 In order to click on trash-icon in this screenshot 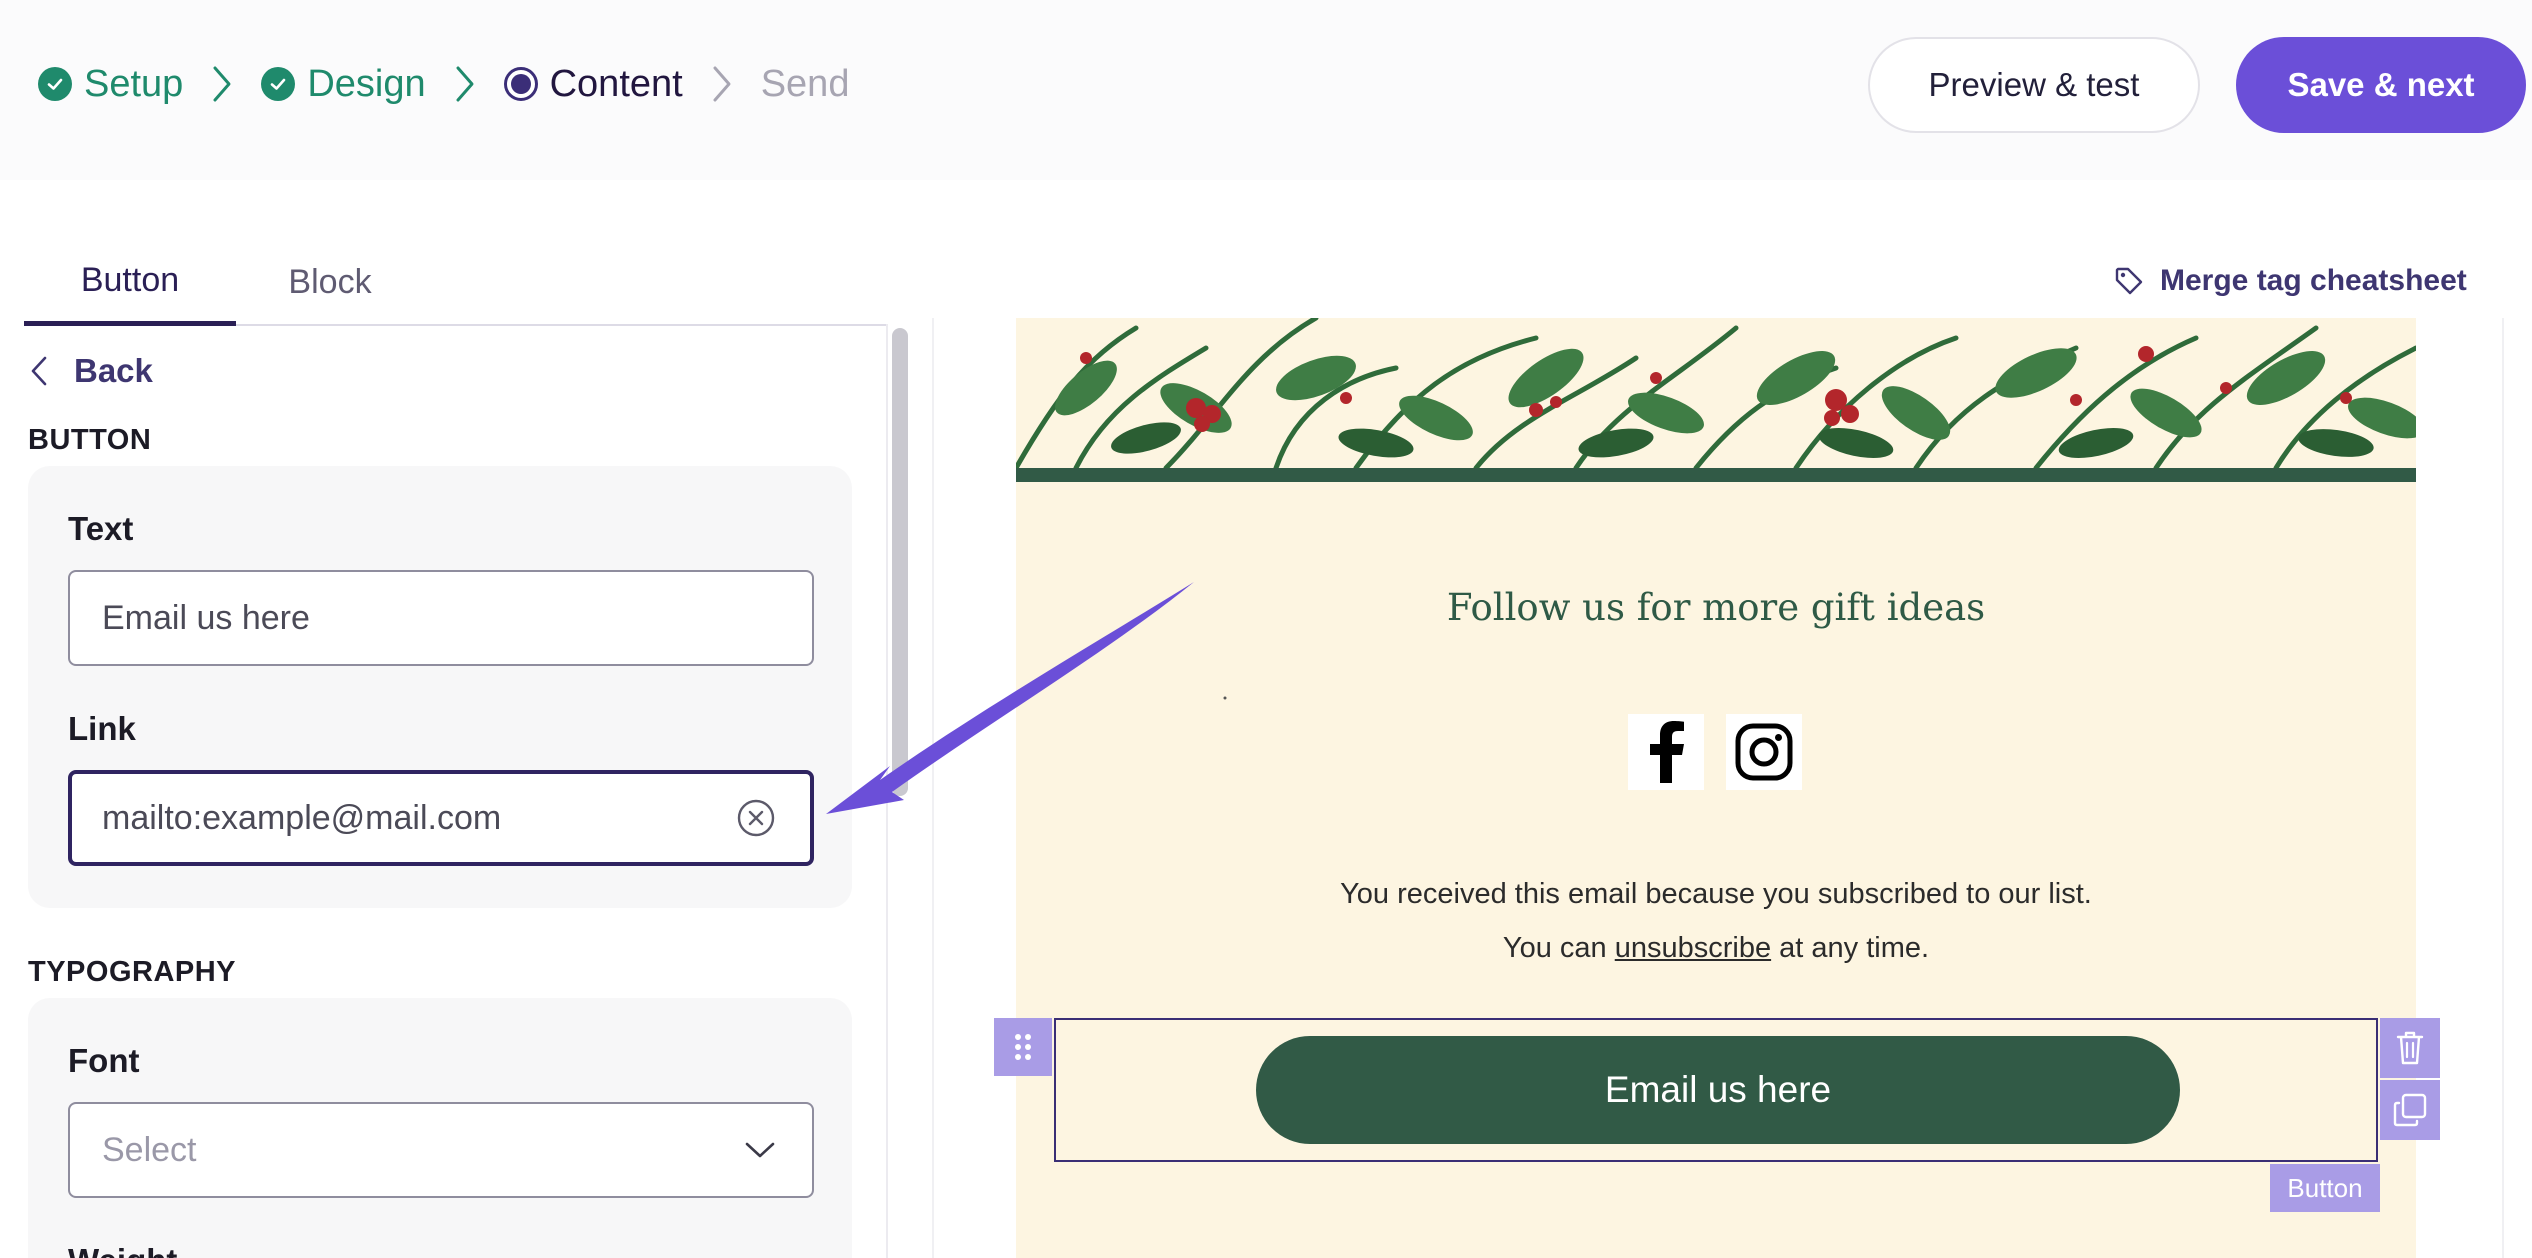, I will do `click(2410, 1048)`.